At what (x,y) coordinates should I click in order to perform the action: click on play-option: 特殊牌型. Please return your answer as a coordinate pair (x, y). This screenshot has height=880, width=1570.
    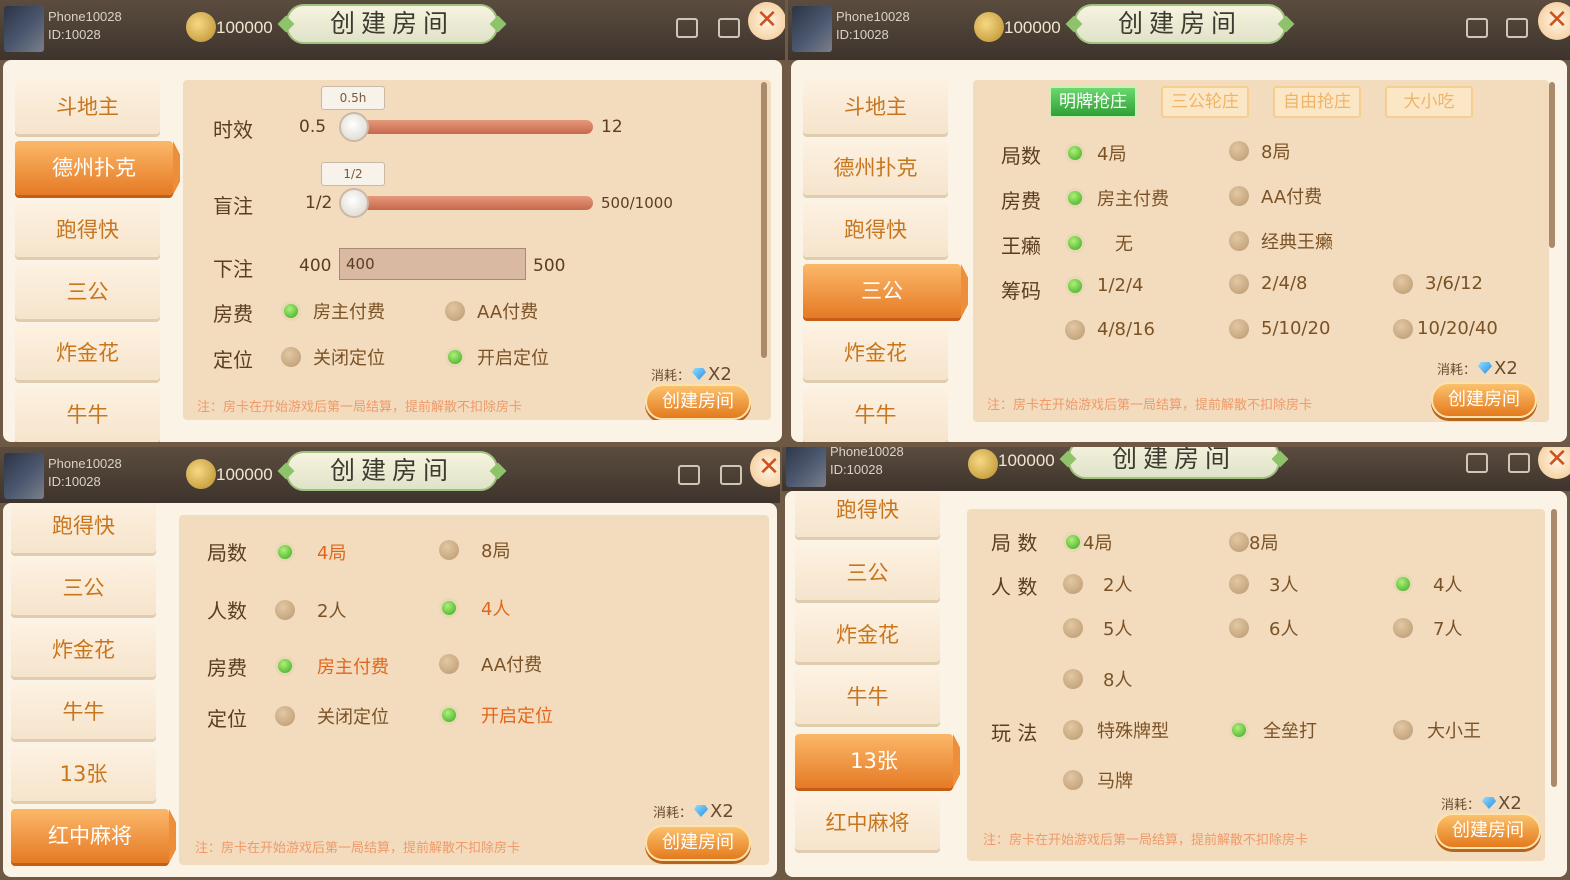
    Looking at the image, I should click on (1116, 730).